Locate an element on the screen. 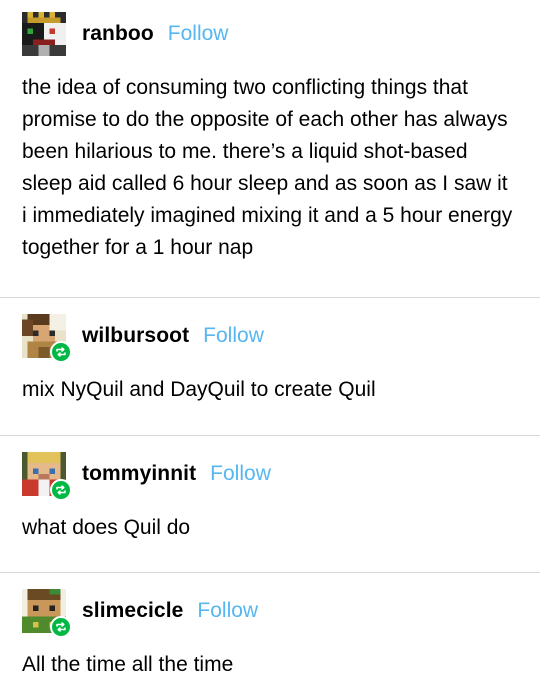 The height and width of the screenshot is (696, 540). post-header: wilbursoot Follow is located at coordinates (270, 337).